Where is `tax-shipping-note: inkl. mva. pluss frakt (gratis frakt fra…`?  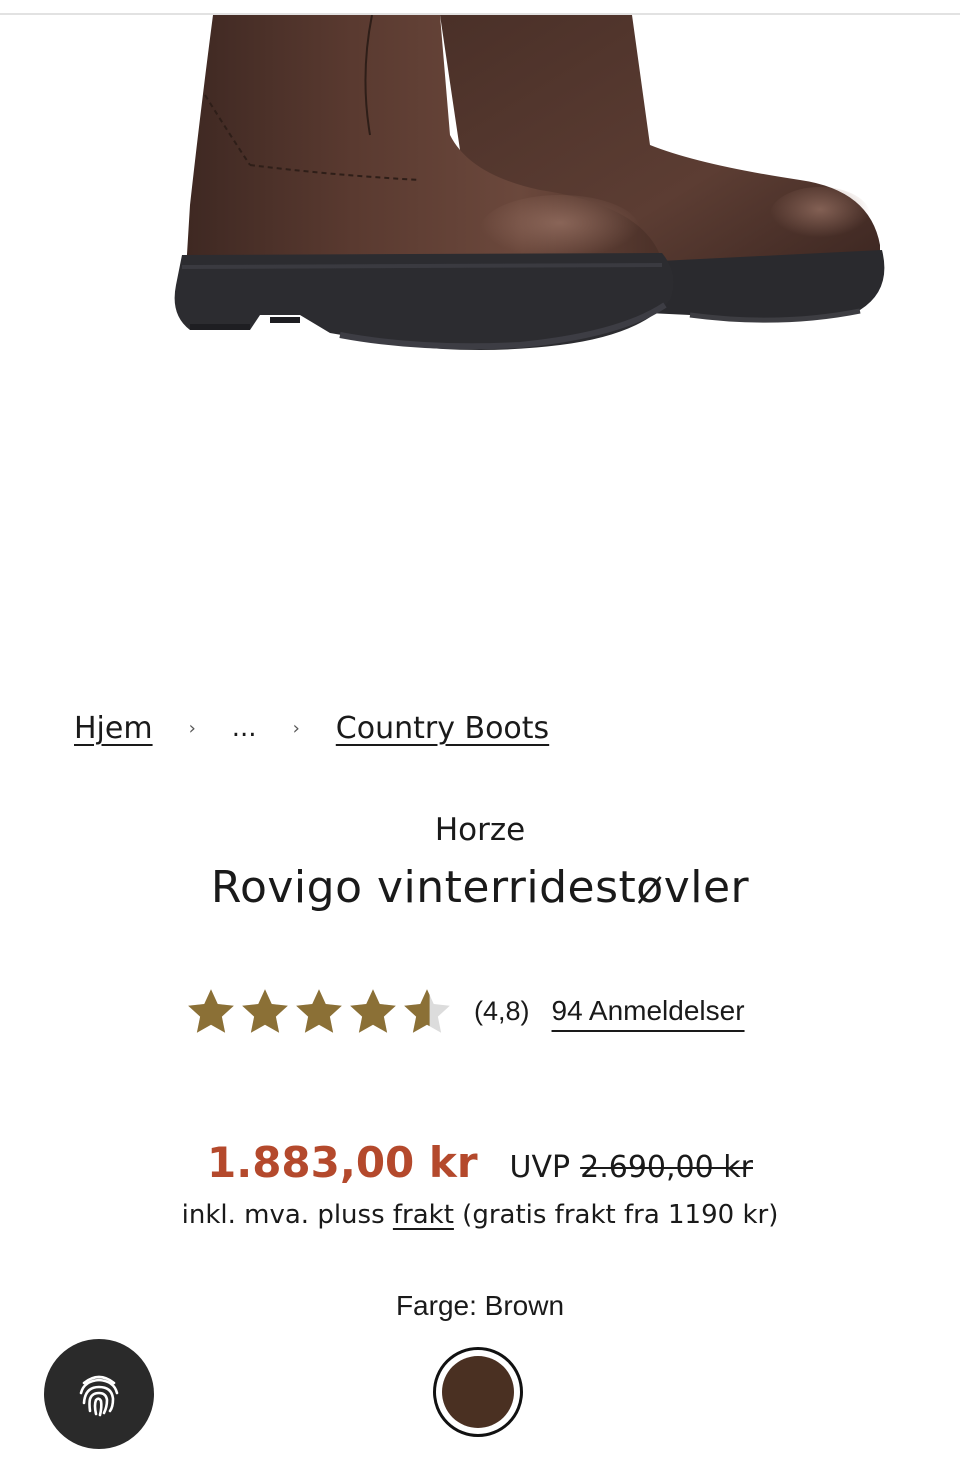 tax-shipping-note: inkl. mva. pluss frakt (gratis frakt fra… is located at coordinates (480, 1215).